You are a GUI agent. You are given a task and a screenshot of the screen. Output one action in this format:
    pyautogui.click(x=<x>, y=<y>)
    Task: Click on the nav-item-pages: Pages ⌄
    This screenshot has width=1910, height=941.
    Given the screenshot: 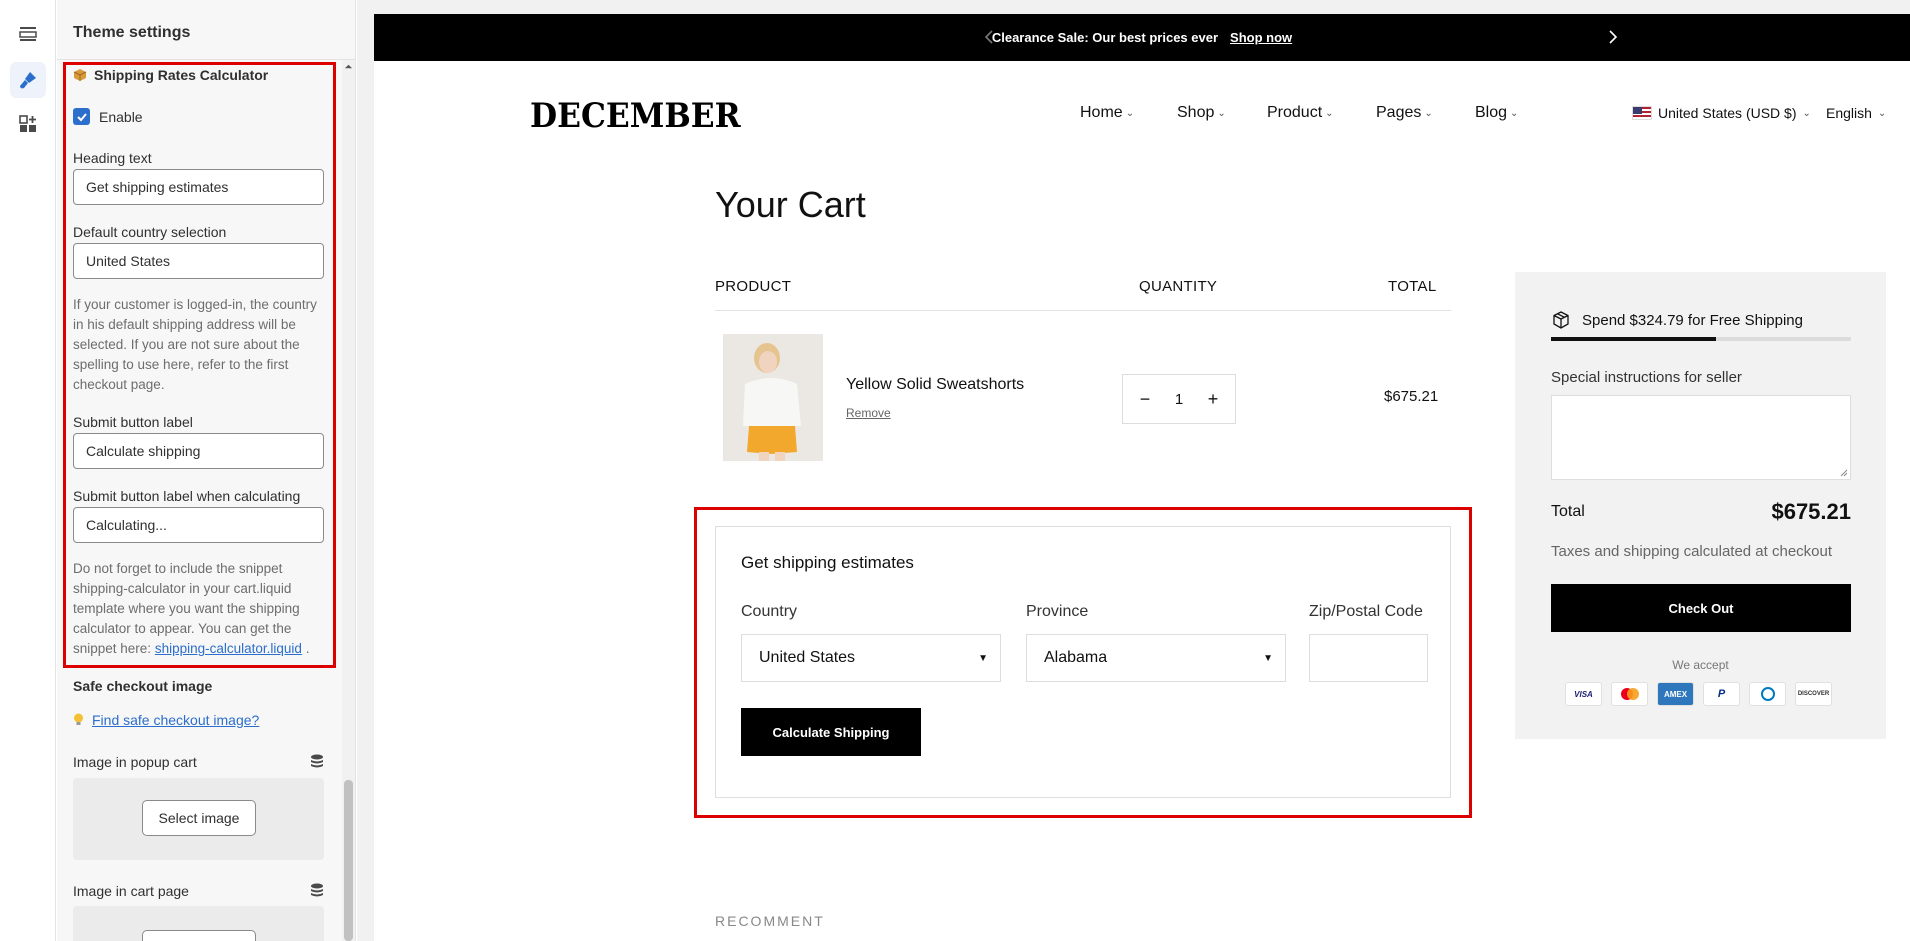 What is the action you would take?
    pyautogui.click(x=1404, y=113)
    